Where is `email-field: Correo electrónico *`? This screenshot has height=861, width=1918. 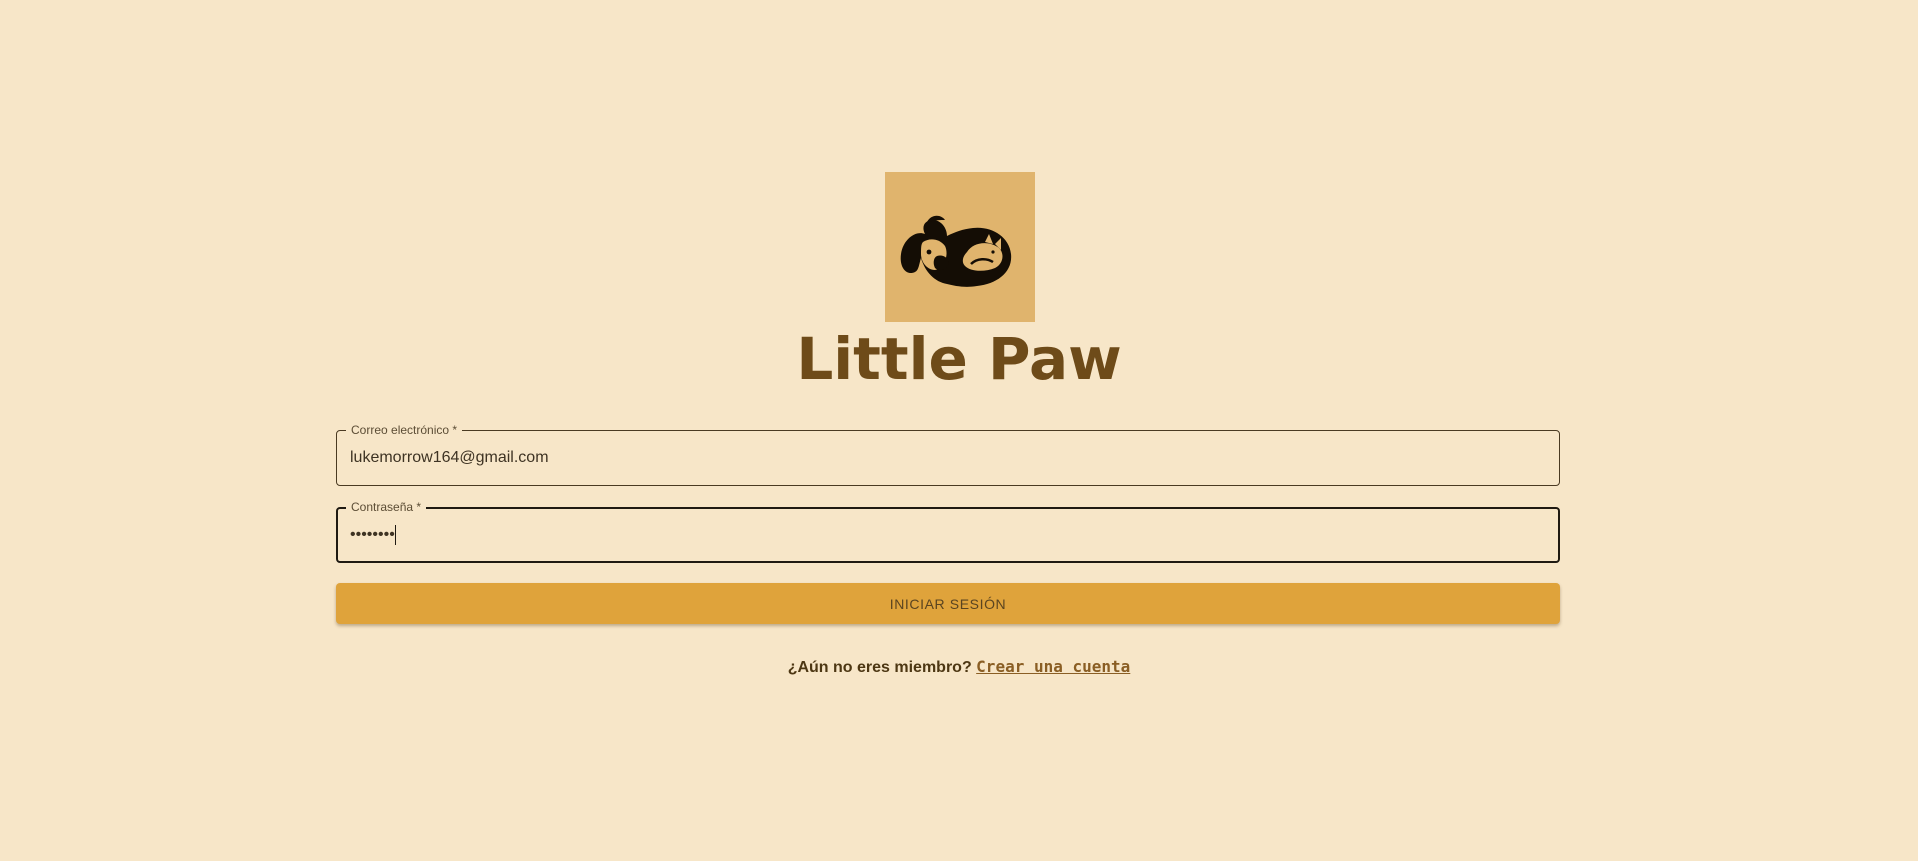 email-field: Correo electrónico * is located at coordinates (948, 454).